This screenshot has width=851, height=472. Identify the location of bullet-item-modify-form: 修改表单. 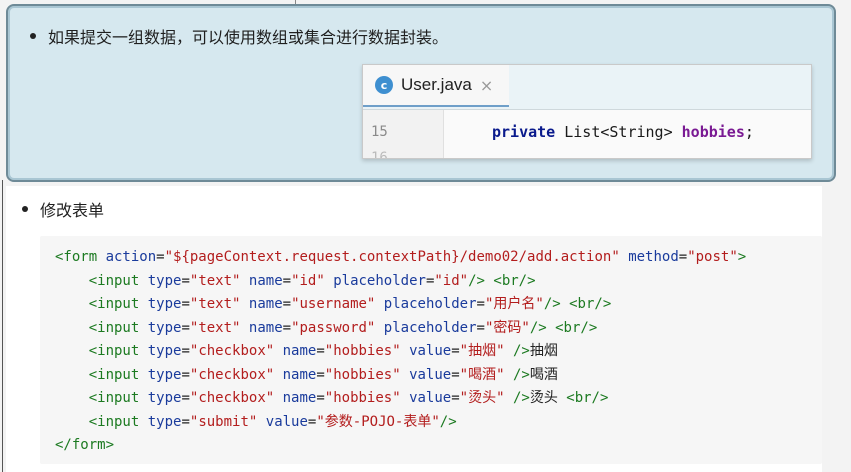
(63, 209).